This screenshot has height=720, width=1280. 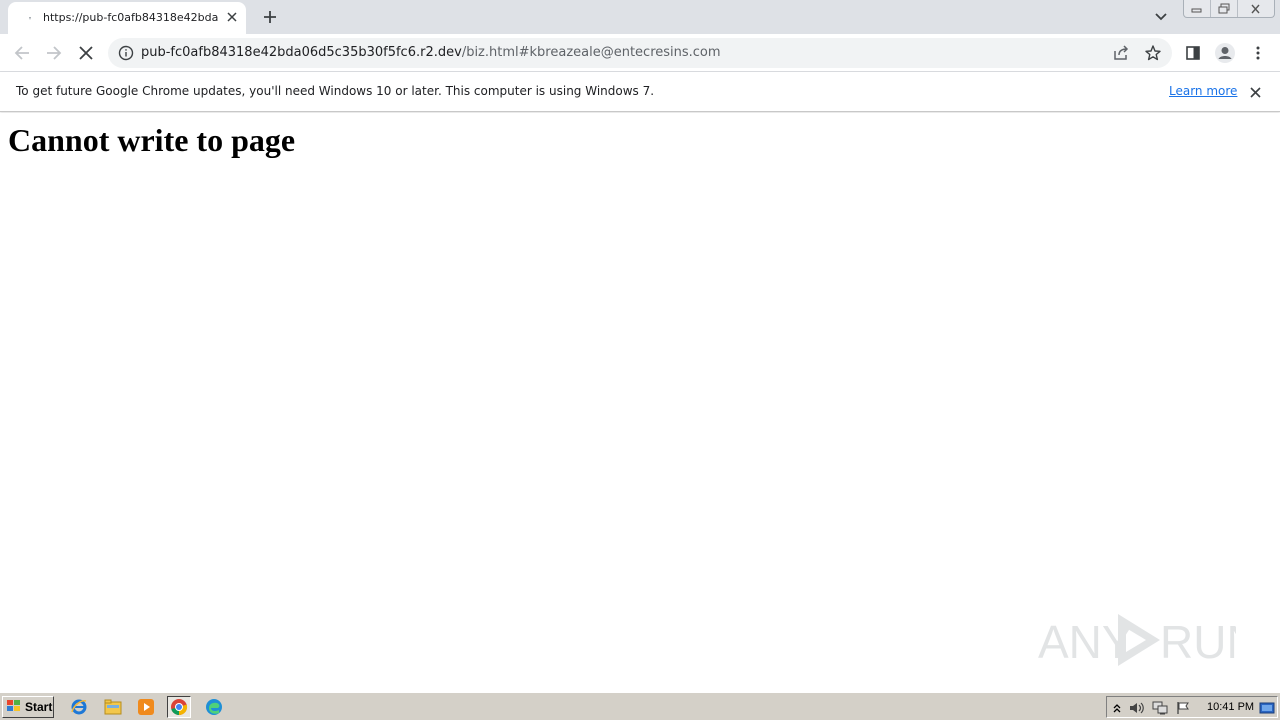 I want to click on media-player-icon, so click(x=146, y=707).